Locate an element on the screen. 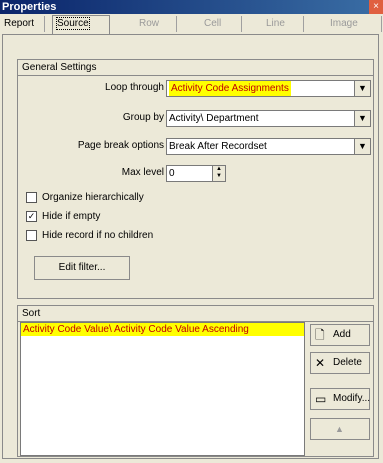 The height and width of the screenshot is (463, 383). close-icon: × is located at coordinates (376, 7).